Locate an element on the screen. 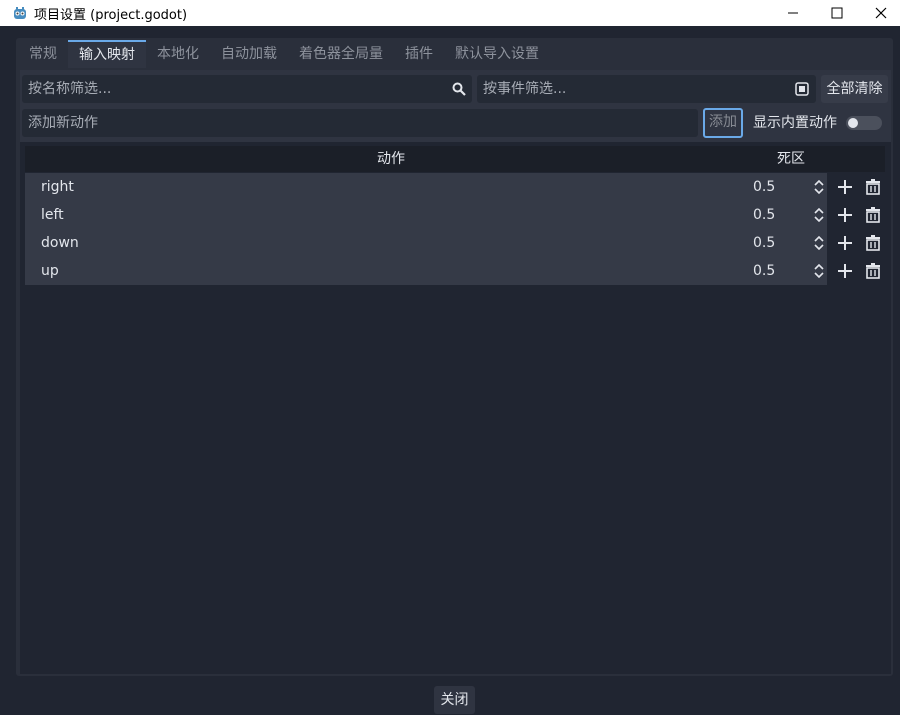  action-name: down is located at coordinates (60, 243).